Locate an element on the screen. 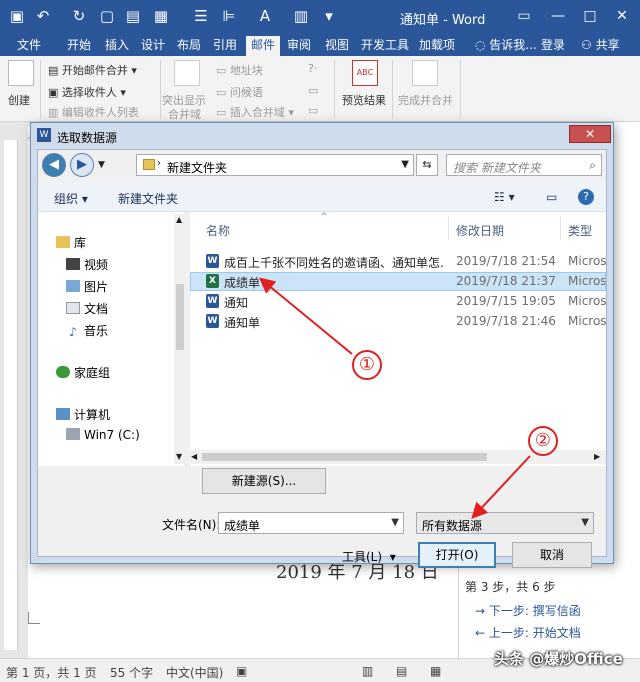 The height and width of the screenshot is (682, 640). tools-menu: 工具(L) ▾ is located at coordinates (369, 556).